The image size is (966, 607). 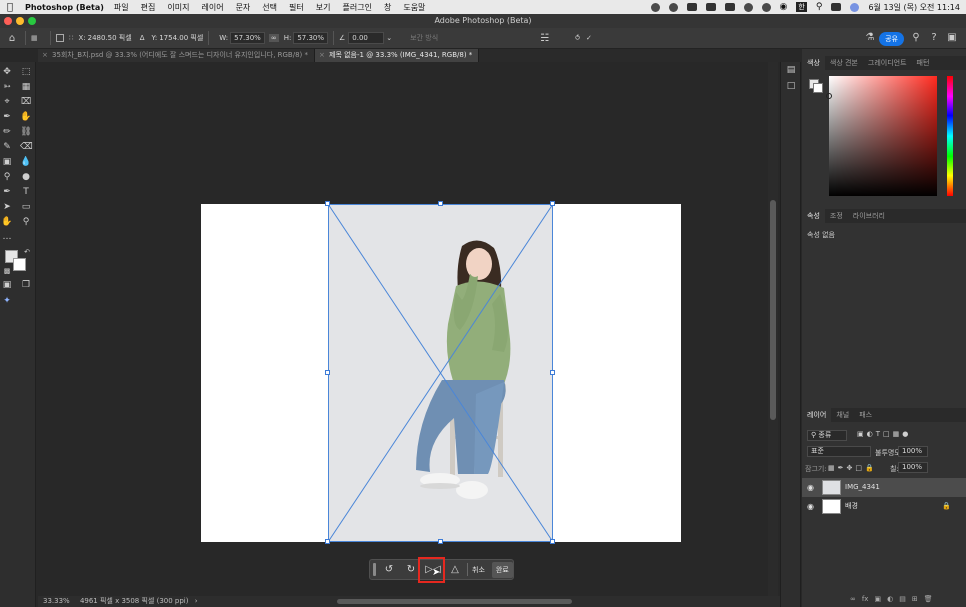 I want to click on search-icon: ⚲, so click(x=916, y=38).